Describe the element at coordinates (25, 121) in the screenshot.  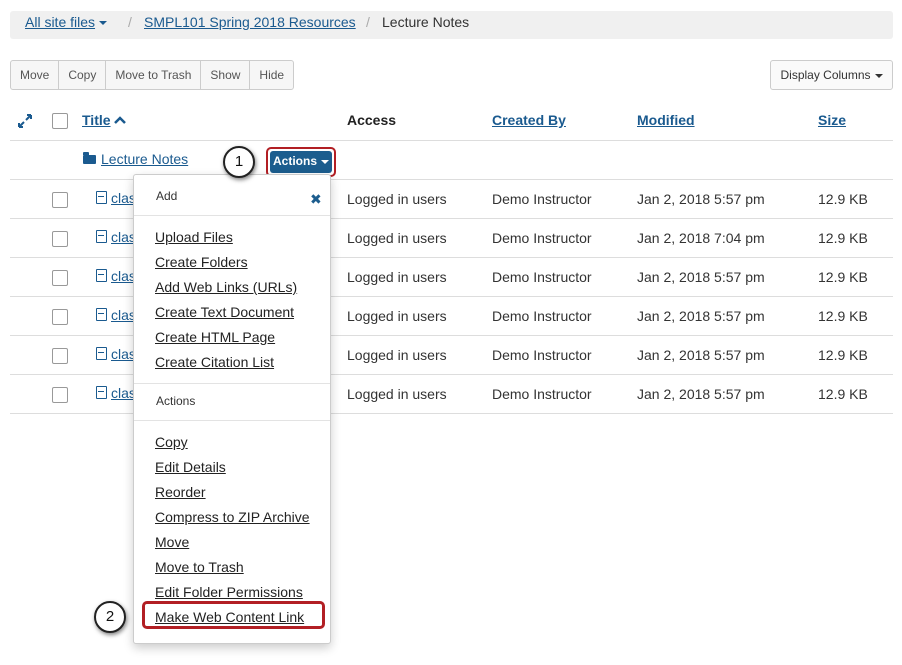
I see `expand-icon` at that location.